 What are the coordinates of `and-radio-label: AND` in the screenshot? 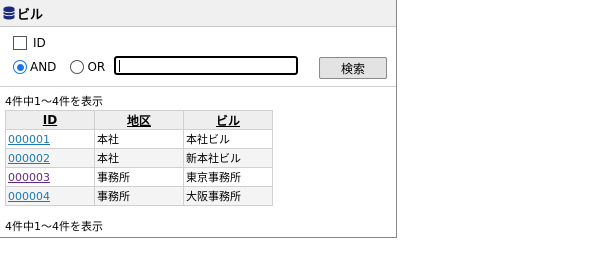 It's located at (43, 67).